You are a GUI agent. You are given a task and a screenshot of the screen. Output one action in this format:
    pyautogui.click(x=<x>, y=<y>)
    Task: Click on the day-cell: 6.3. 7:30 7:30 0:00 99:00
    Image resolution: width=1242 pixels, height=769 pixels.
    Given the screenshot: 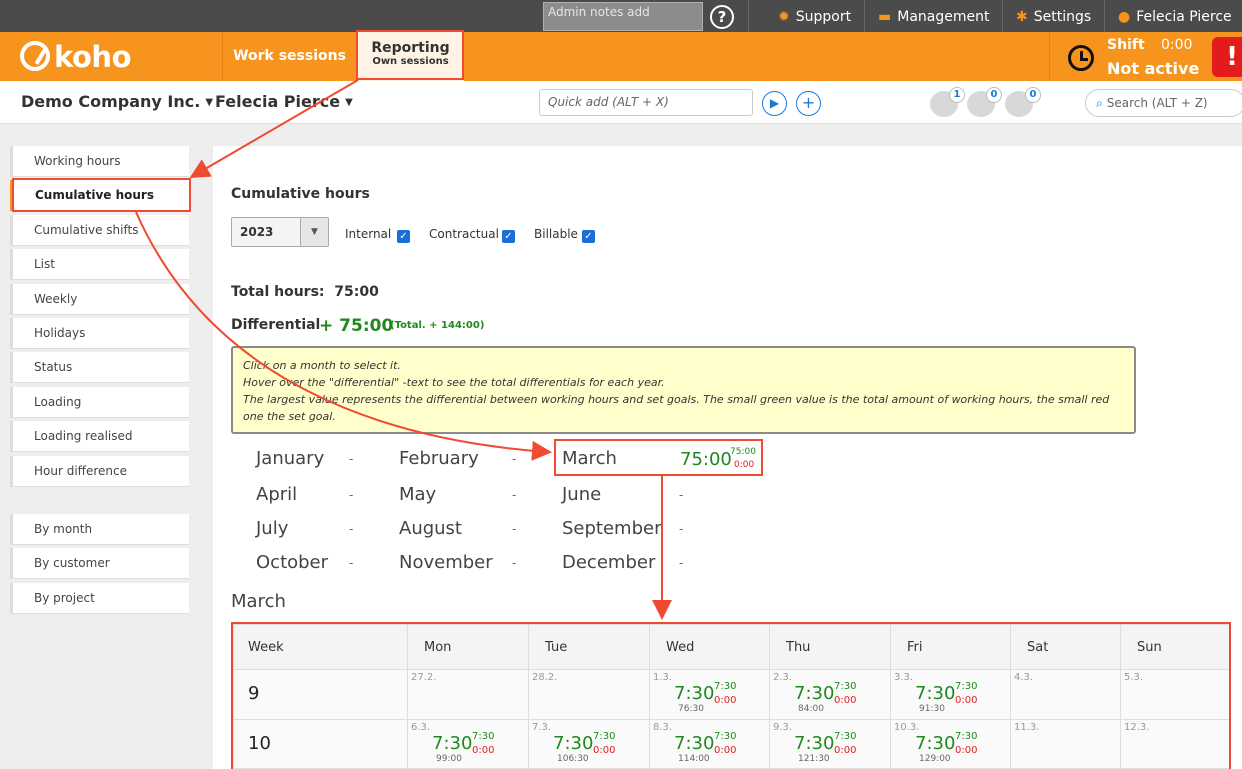 What is the action you would take?
    pyautogui.click(x=468, y=743)
    